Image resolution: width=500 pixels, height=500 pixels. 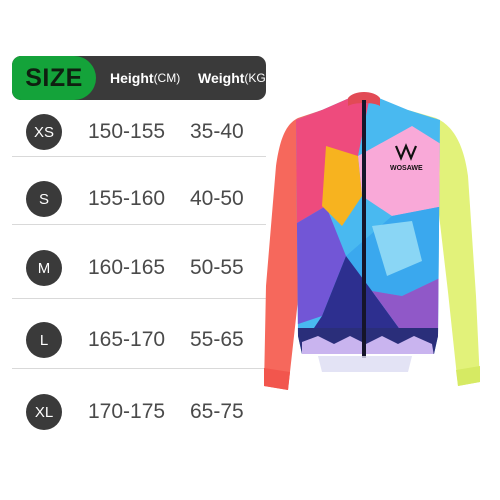 What do you see at coordinates (44, 412) in the screenshot?
I see `size-badge: XL` at bounding box center [44, 412].